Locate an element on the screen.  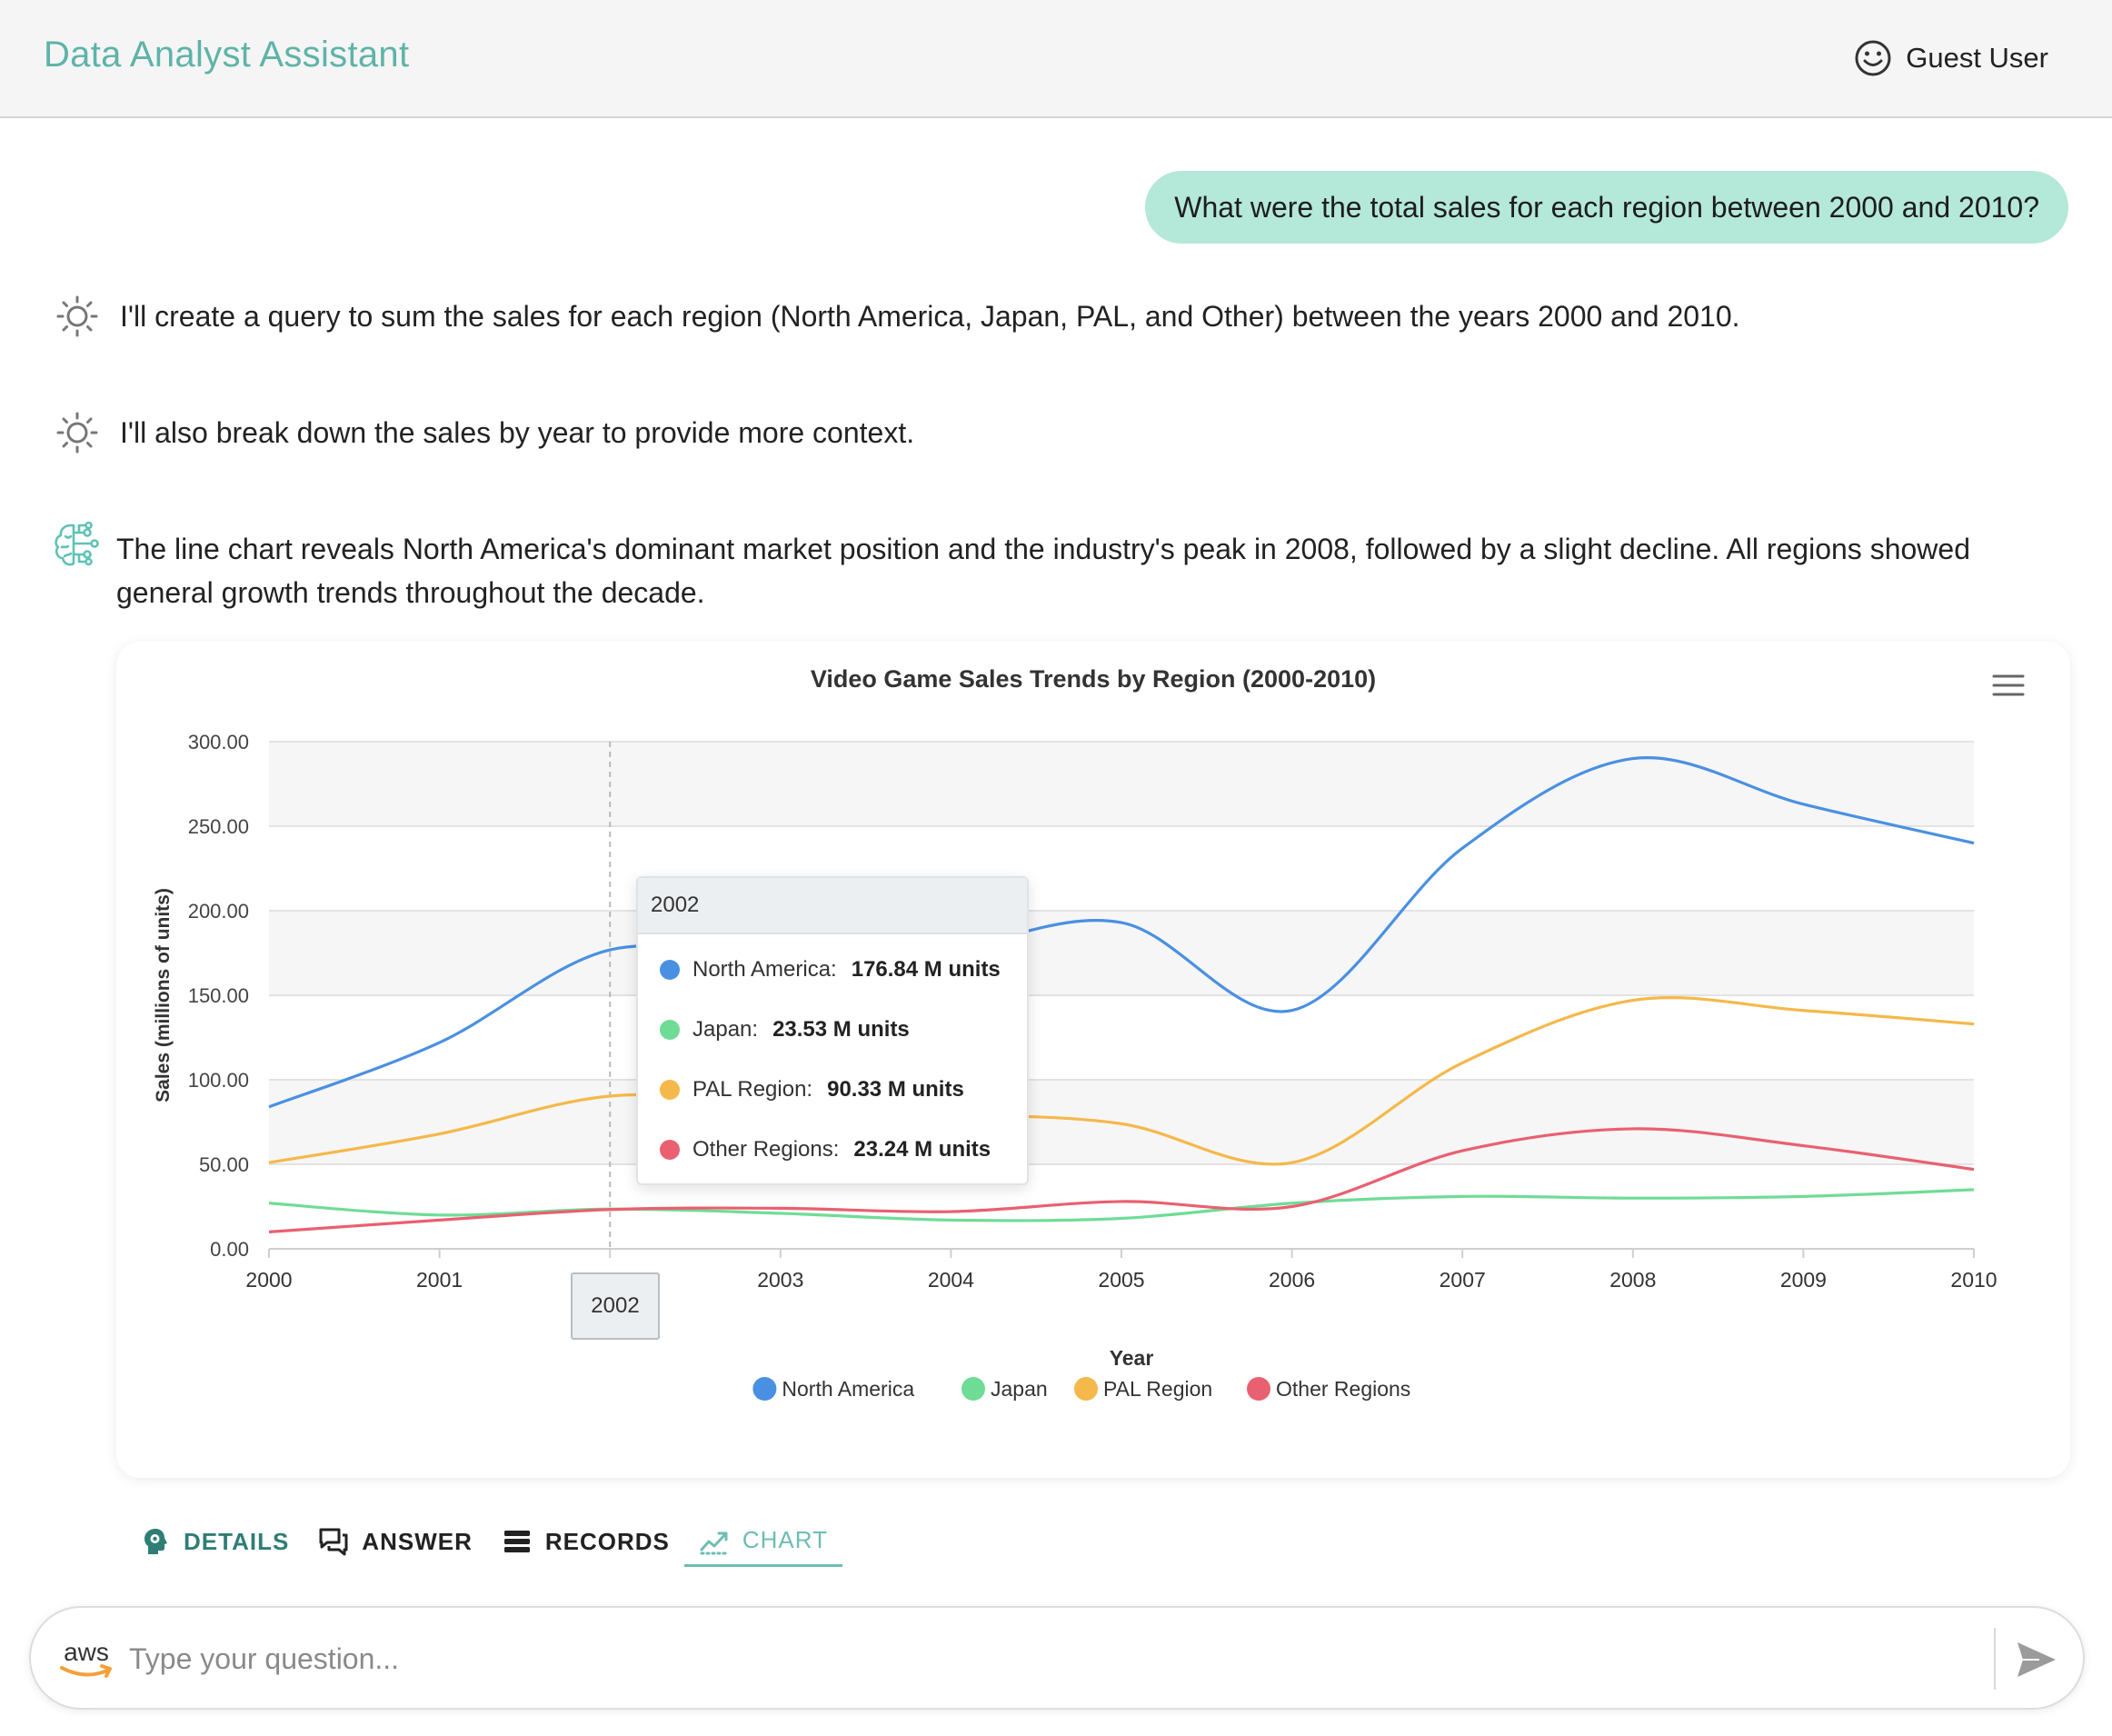
tooltip-series-name: North America: is located at coordinates (764, 969).